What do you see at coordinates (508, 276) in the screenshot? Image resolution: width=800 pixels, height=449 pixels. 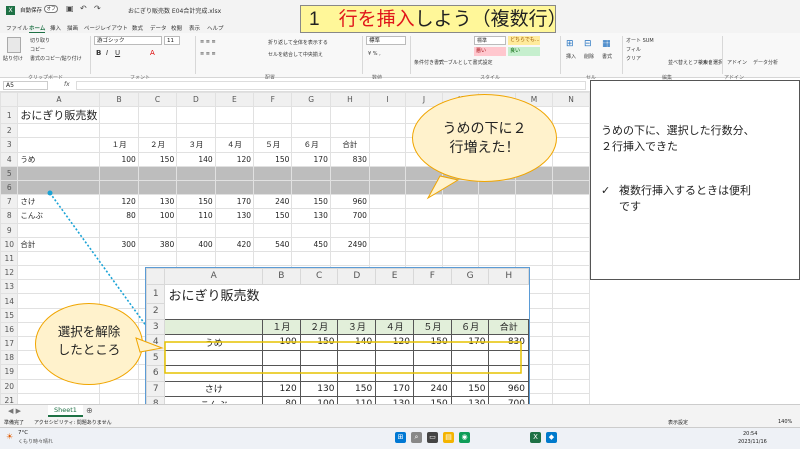 I see `zoom-column-header: H` at bounding box center [508, 276].